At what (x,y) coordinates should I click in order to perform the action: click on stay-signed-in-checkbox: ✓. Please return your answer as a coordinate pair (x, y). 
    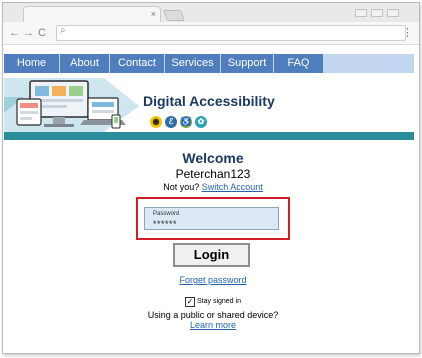
    Looking at the image, I should click on (190, 302).